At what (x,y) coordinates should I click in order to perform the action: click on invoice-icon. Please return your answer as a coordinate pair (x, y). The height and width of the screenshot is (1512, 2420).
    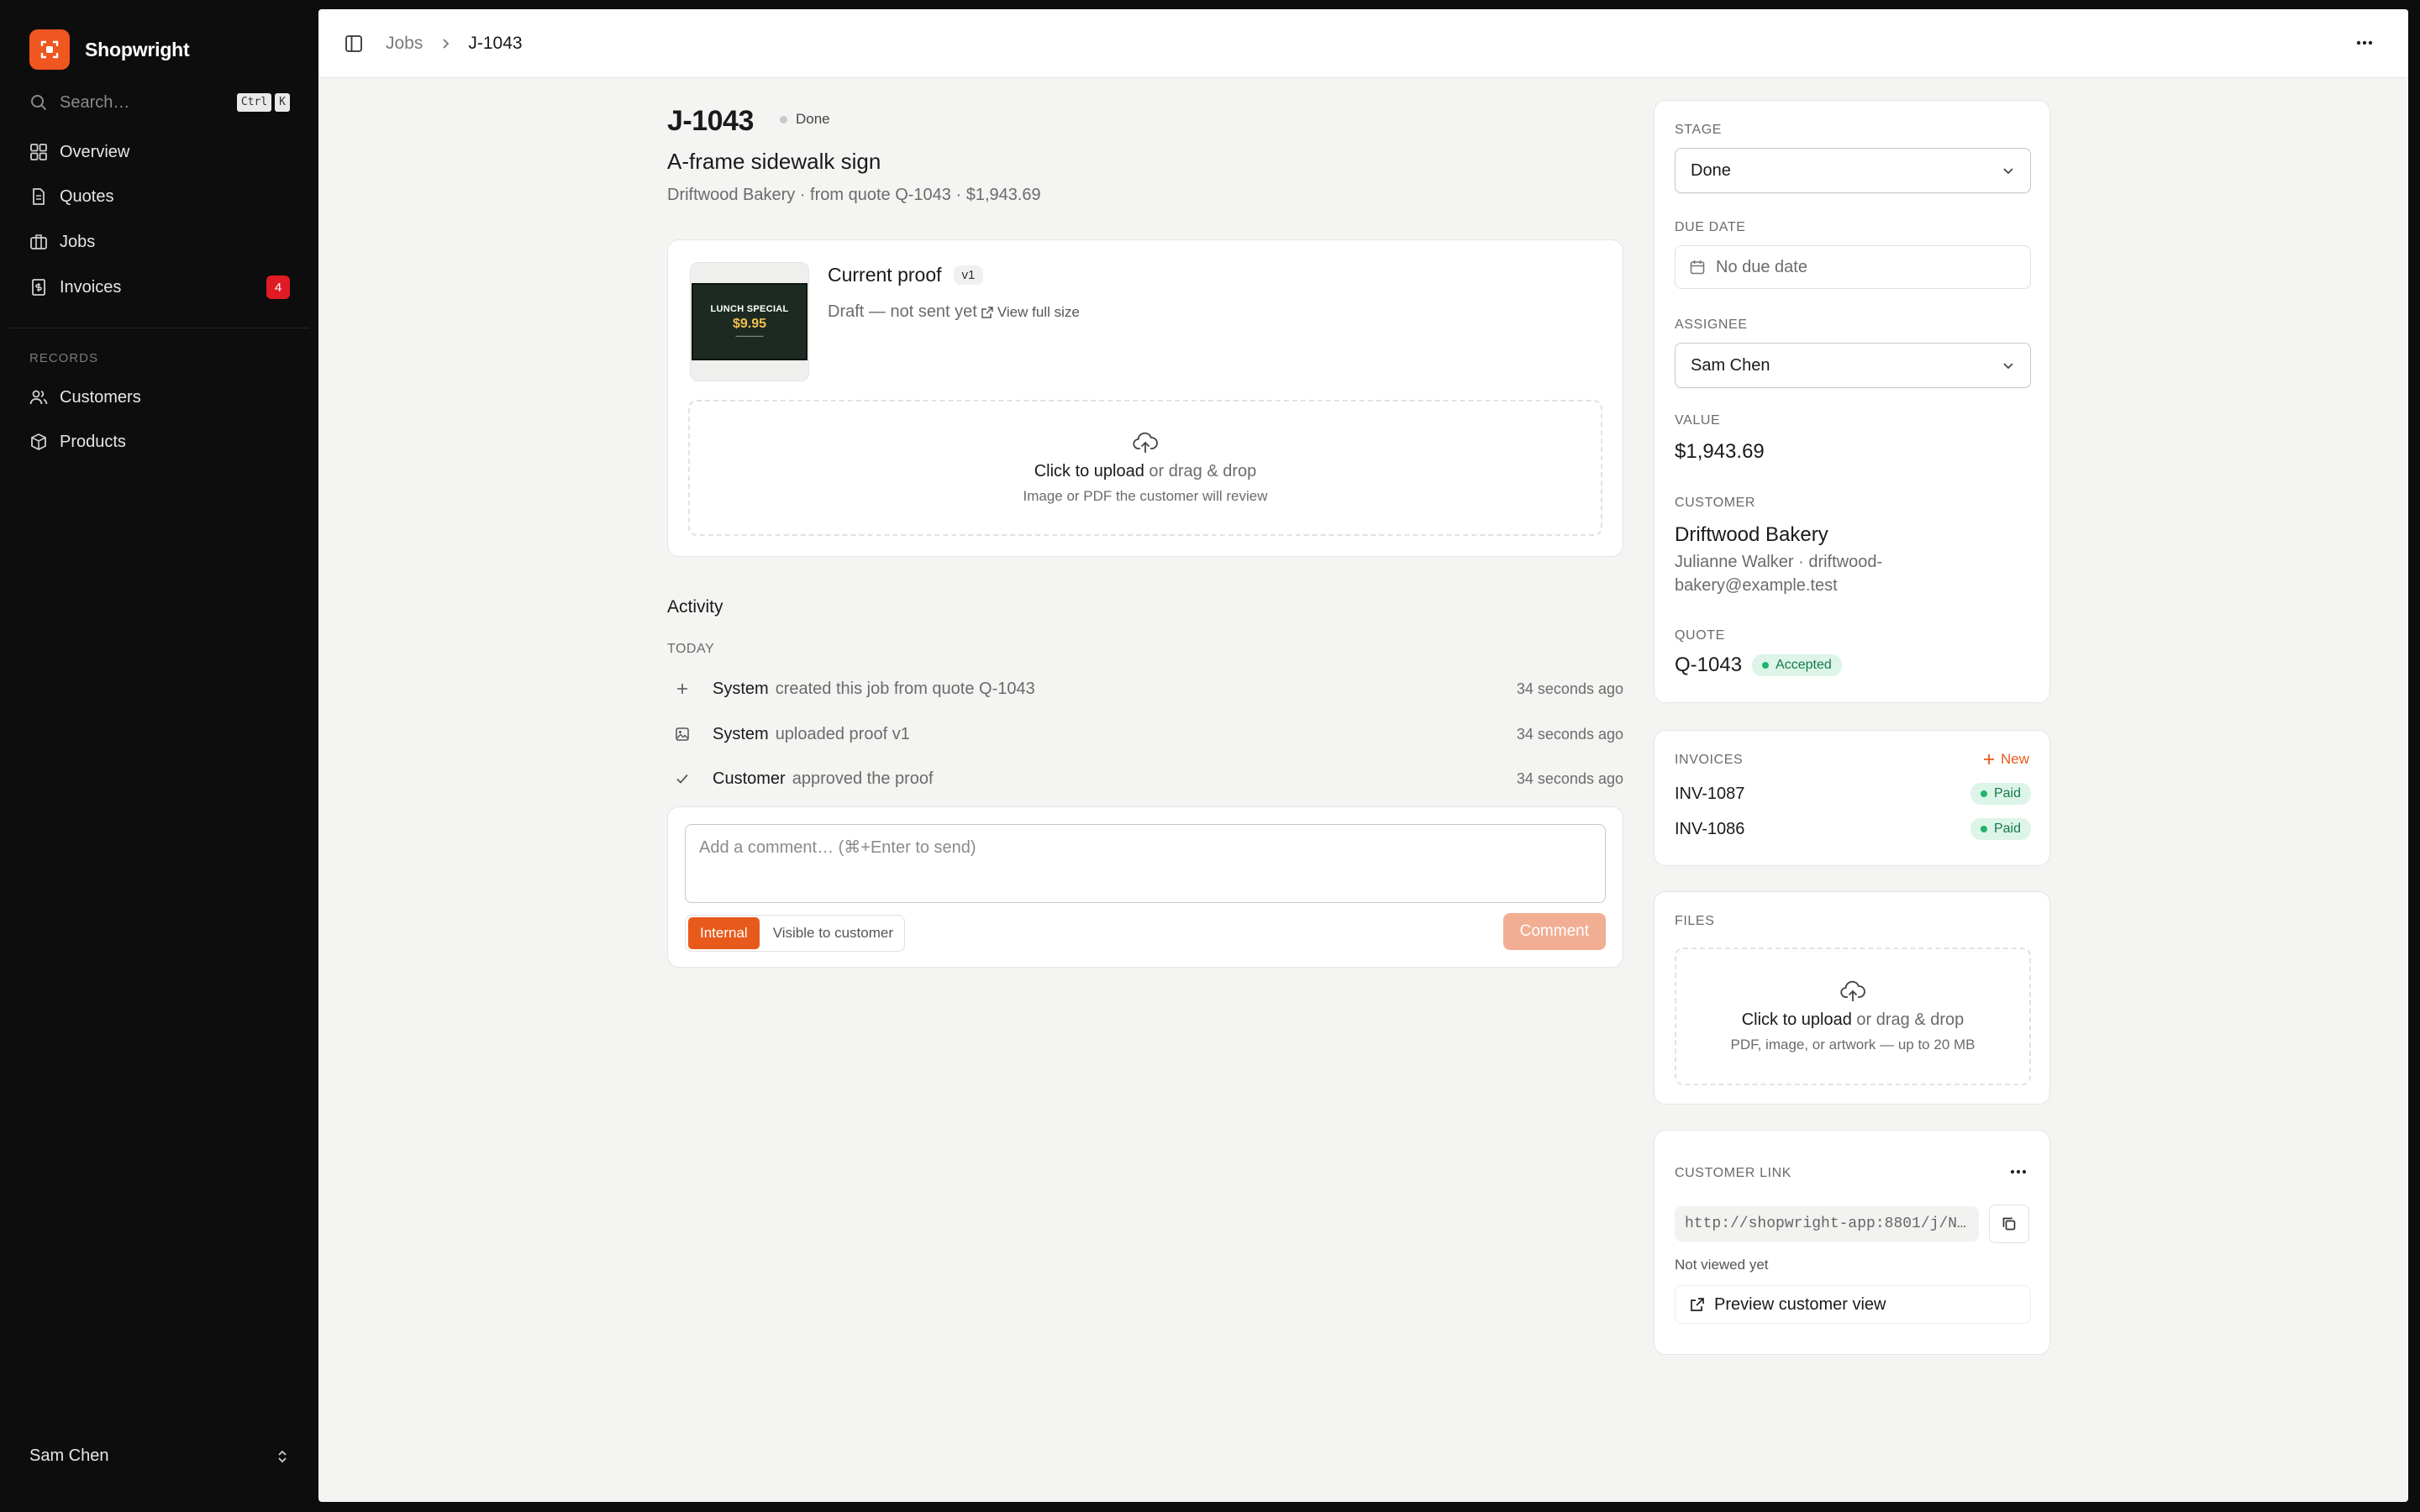
    Looking at the image, I should click on (38, 287).